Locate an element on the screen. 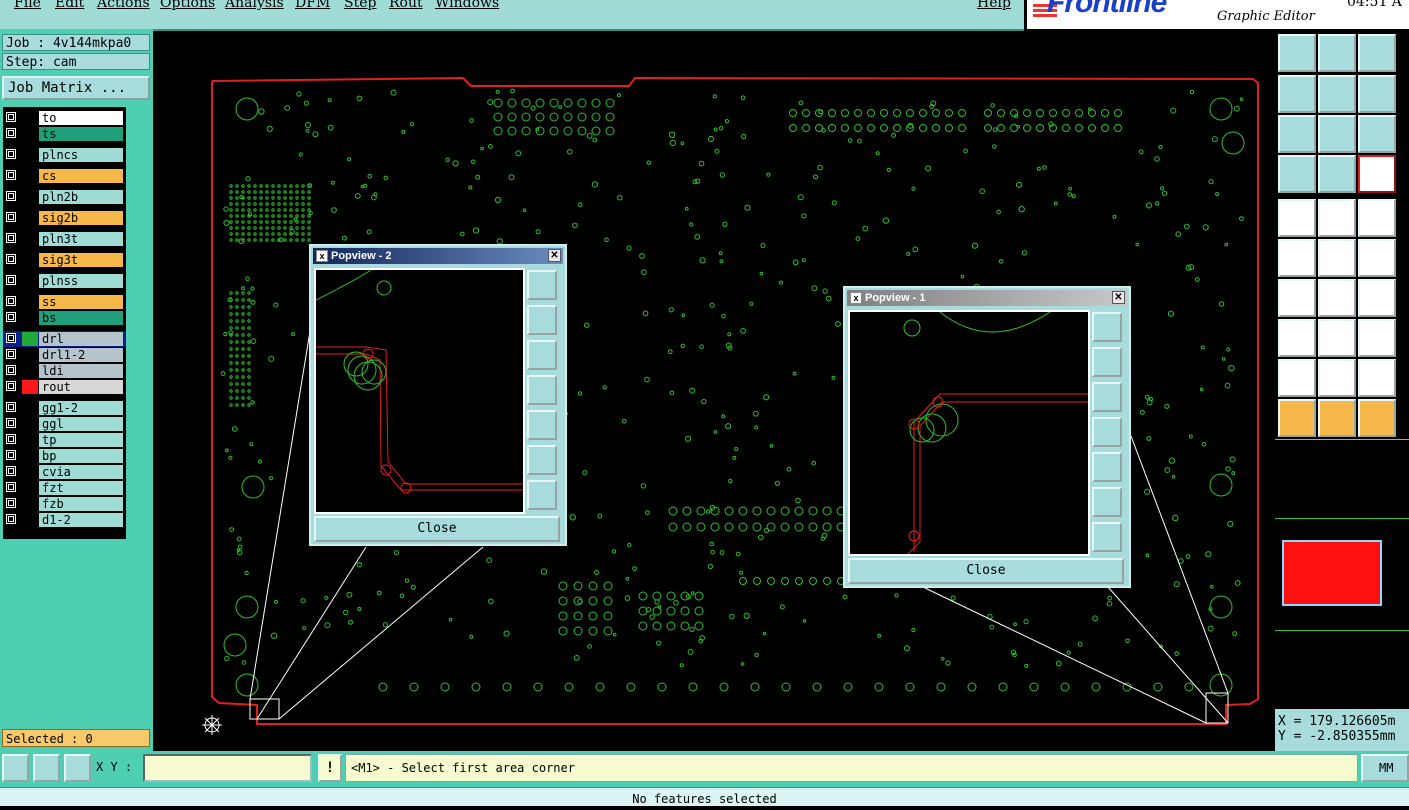  triangle-icon is located at coordinates (1297, 378).